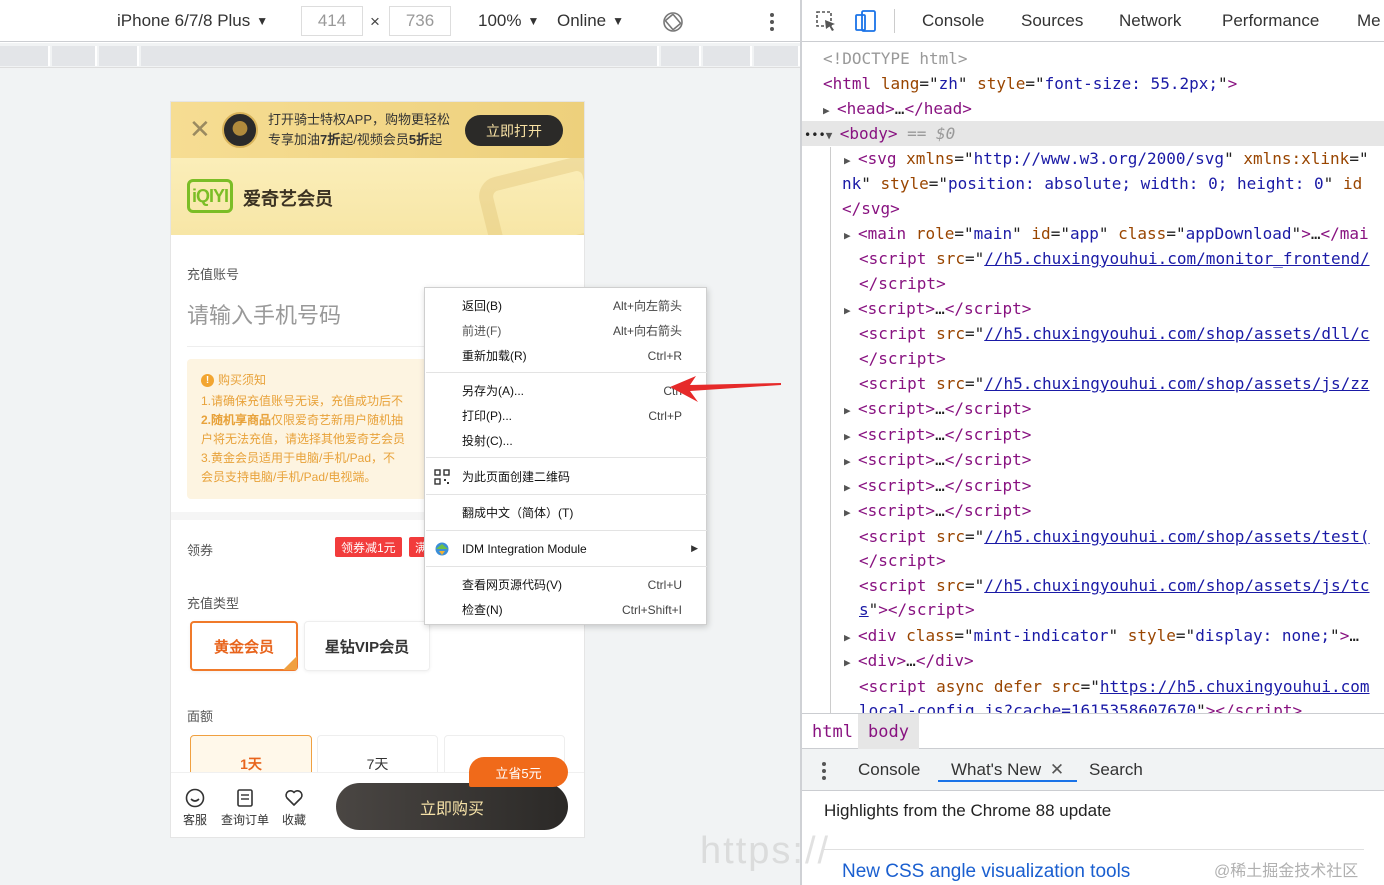  What do you see at coordinates (673, 22) in the screenshot?
I see `rotate-icon` at bounding box center [673, 22].